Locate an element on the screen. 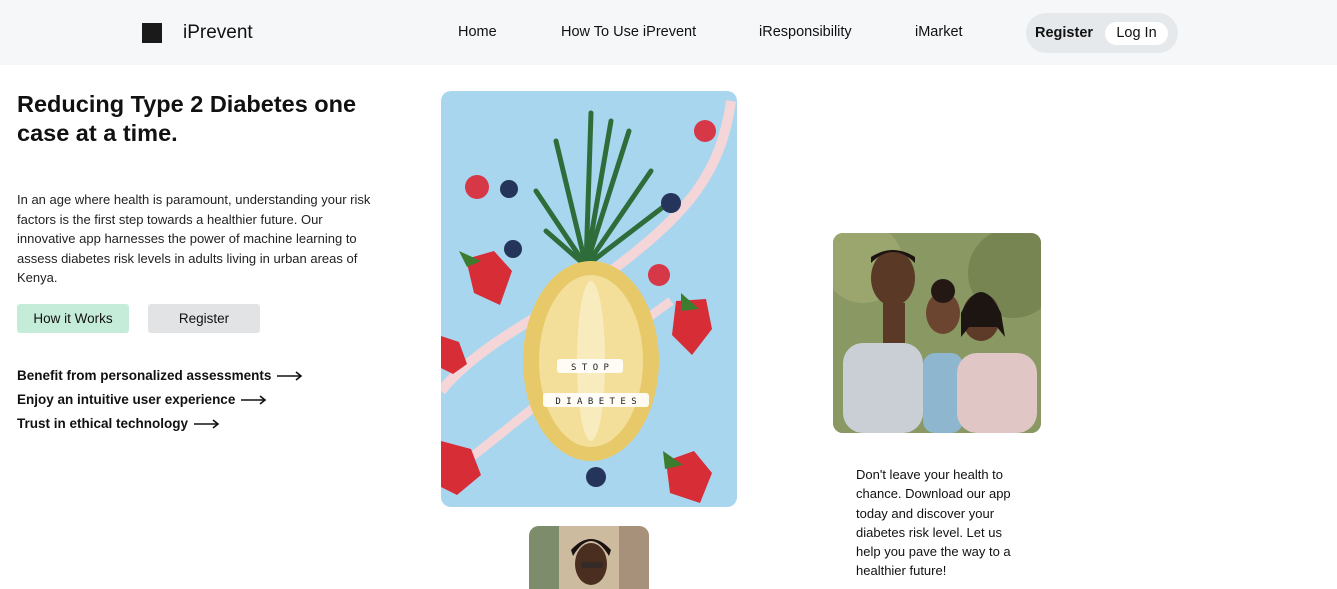 Image resolution: width=1337 pixels, height=589 pixels. nav-link-home: Home is located at coordinates (477, 32).